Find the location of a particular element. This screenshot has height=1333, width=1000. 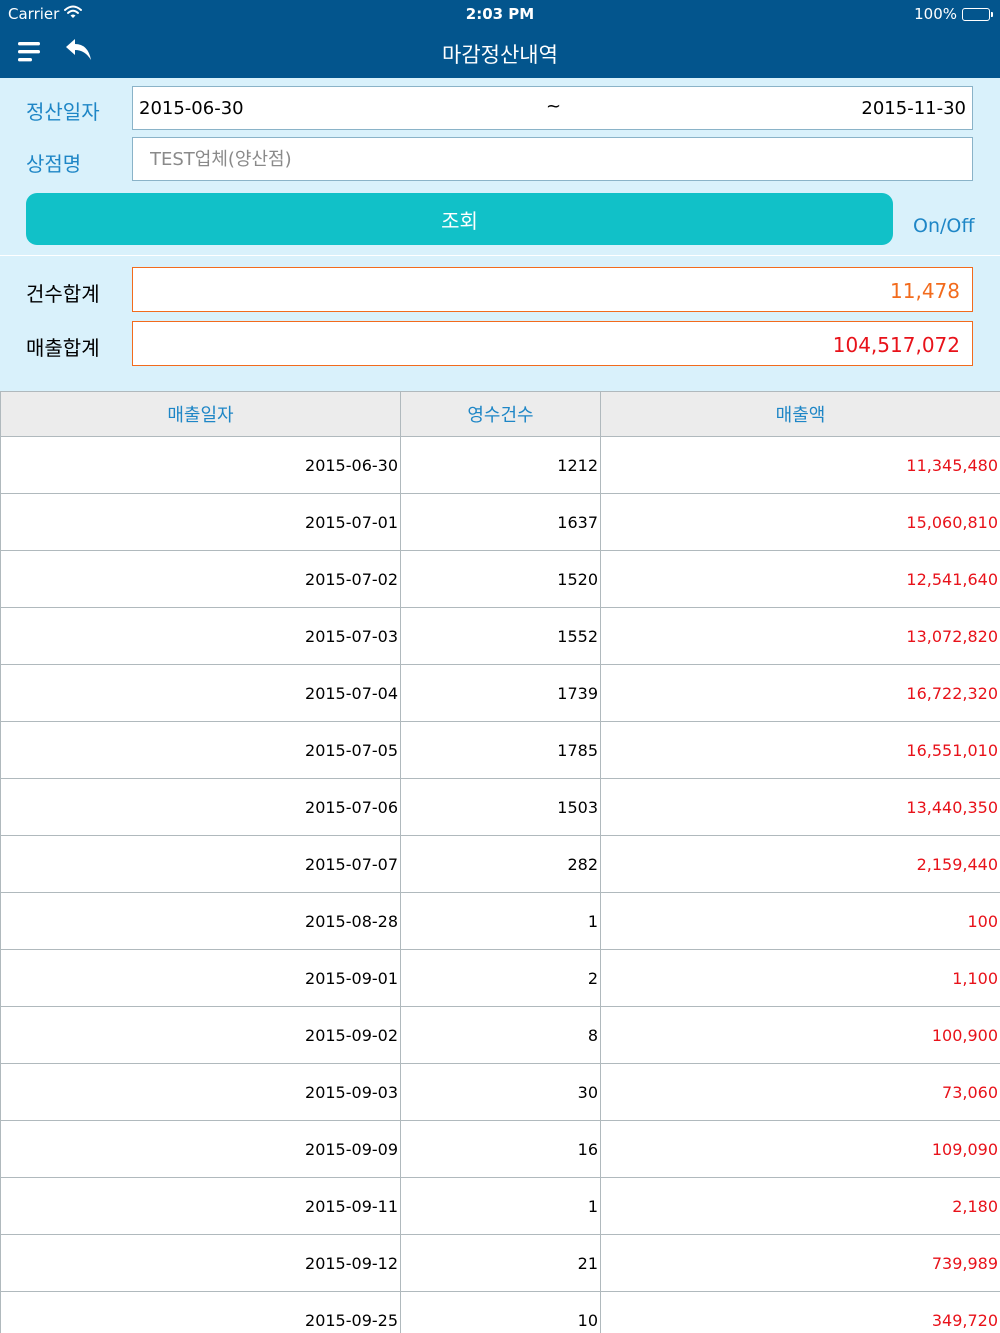

table-row: 2015-09-09 16 109,090 is located at coordinates (500, 1149).